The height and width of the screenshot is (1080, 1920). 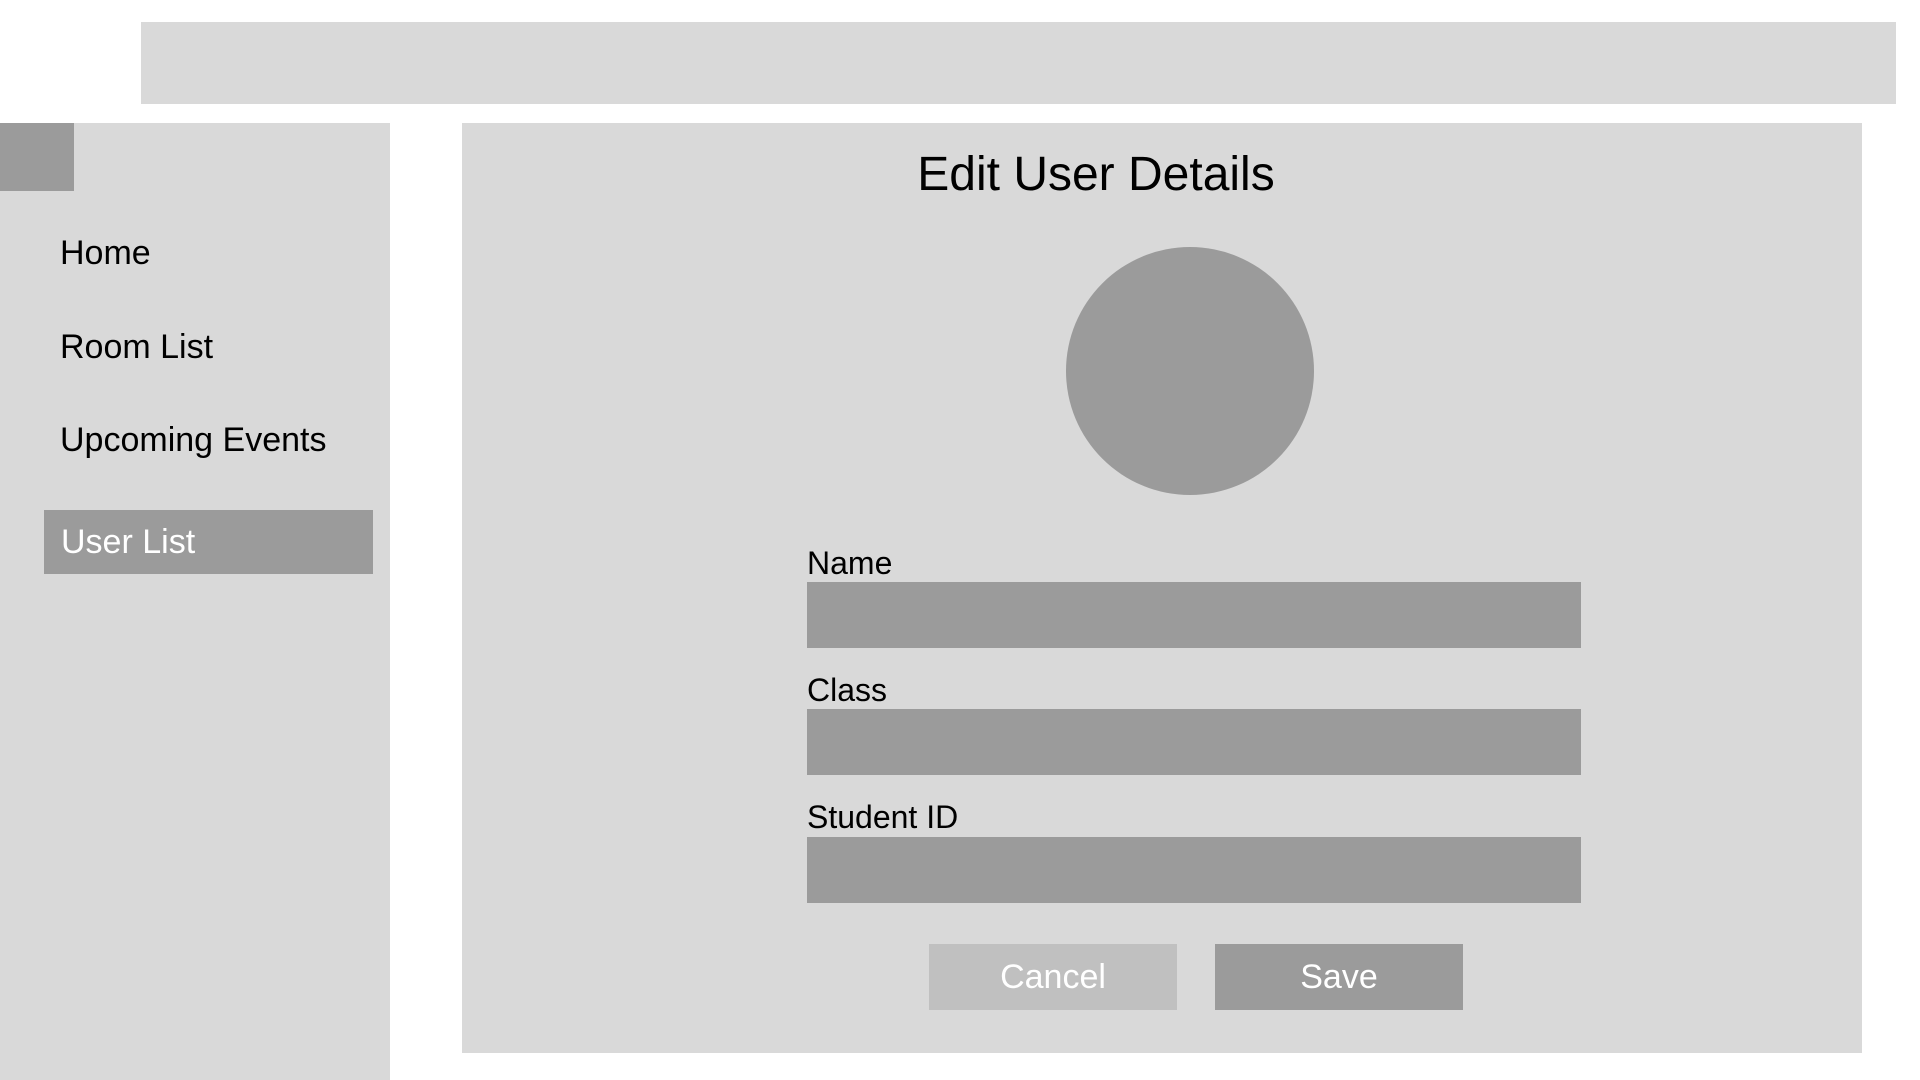 I want to click on student-id-label: Student ID, so click(x=883, y=817).